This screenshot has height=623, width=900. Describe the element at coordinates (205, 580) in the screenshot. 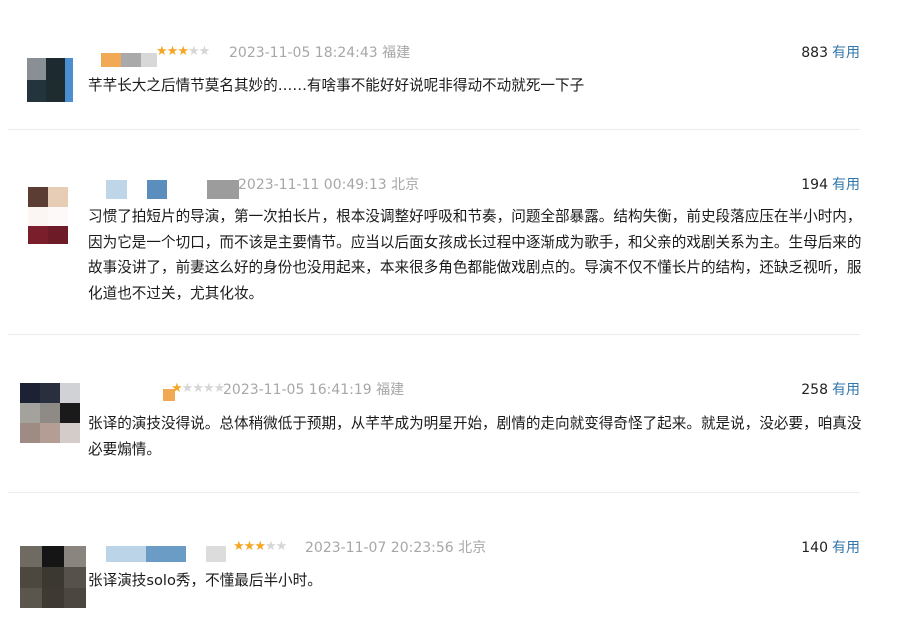

I see `review-content: 张译演技solo秀，不懂最后半小时。` at that location.